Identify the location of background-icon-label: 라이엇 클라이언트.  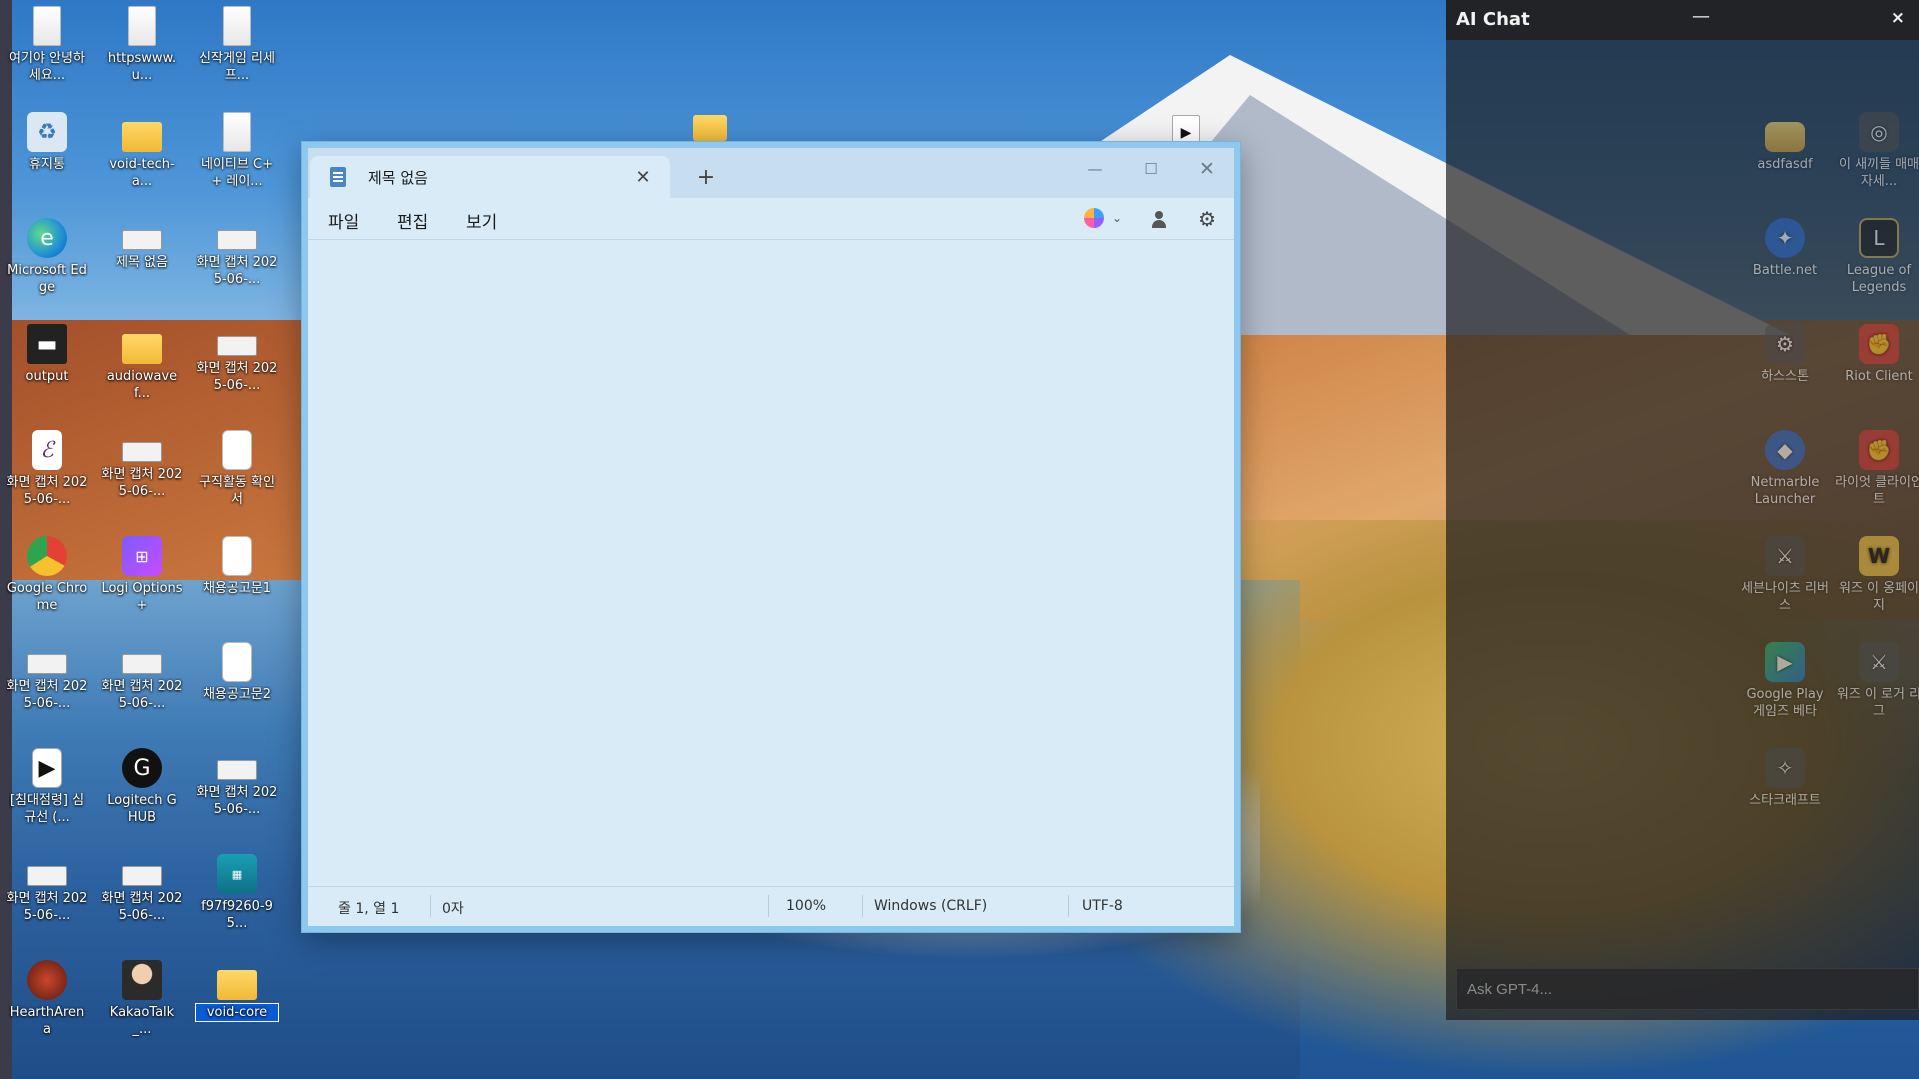
(1877, 491).